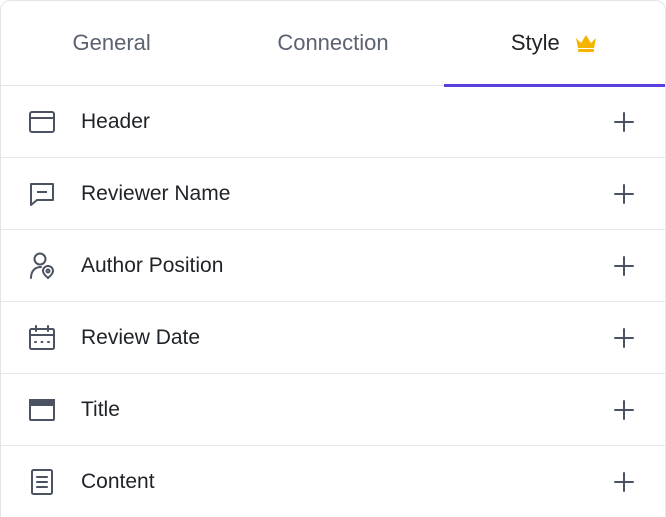 This screenshot has width=666, height=517. I want to click on add-title-plus-icon, so click(624, 410).